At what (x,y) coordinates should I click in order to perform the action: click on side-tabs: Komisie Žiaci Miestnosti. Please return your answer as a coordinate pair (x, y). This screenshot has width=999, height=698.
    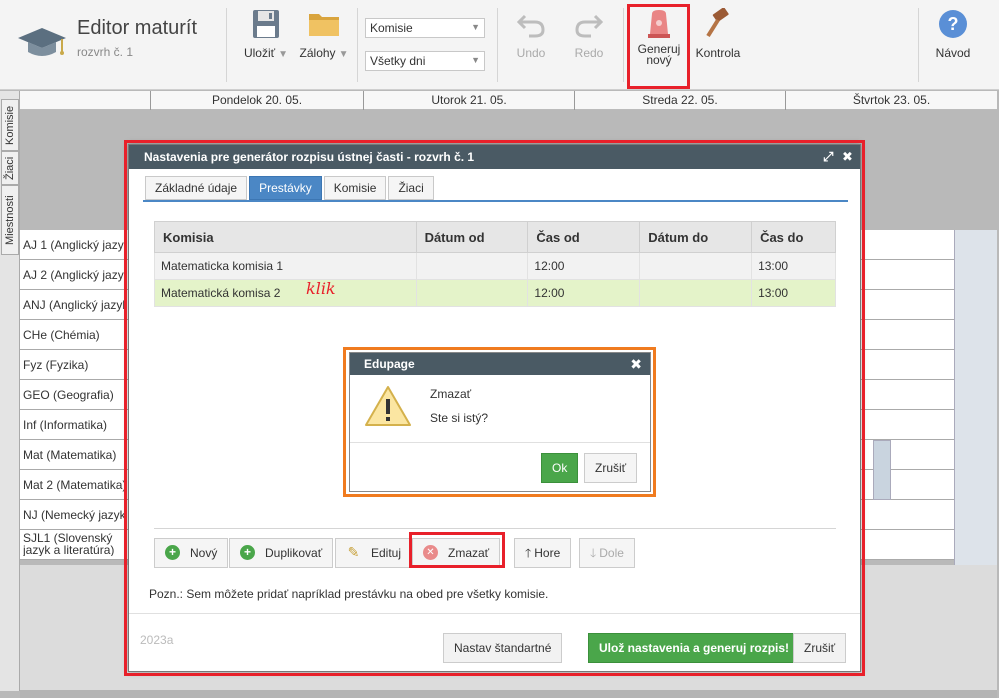
    Looking at the image, I should click on (10, 391).